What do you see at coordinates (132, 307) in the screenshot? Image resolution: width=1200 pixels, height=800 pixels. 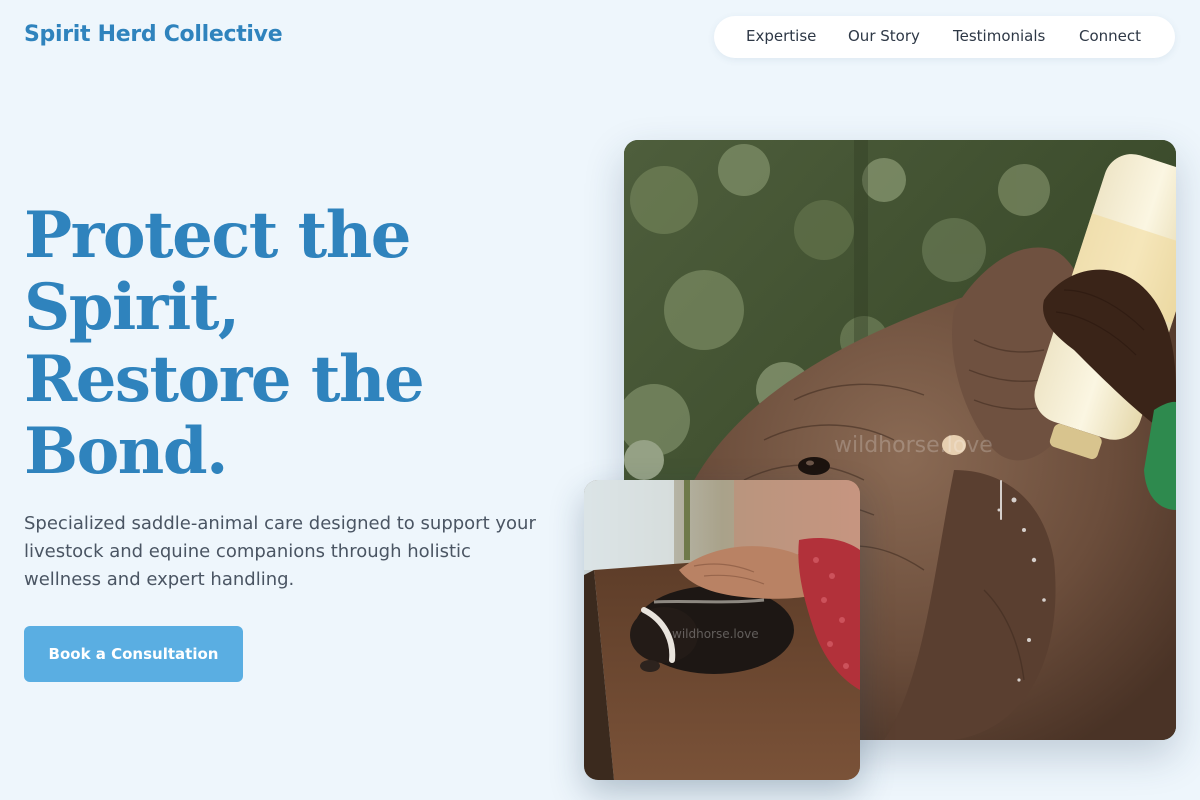 I see `headline-line-2: Spirit,` at bounding box center [132, 307].